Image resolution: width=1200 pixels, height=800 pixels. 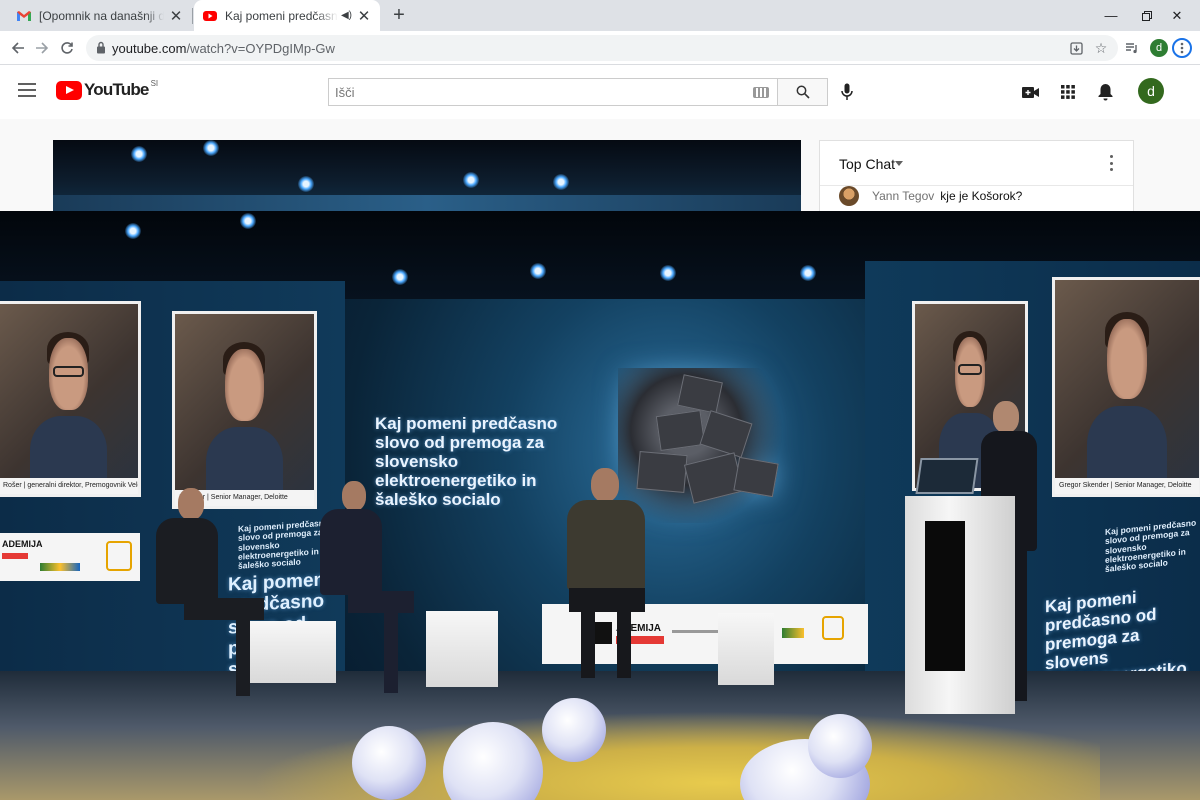 What do you see at coordinates (210, 15) in the screenshot?
I see `youtube-icon` at bounding box center [210, 15].